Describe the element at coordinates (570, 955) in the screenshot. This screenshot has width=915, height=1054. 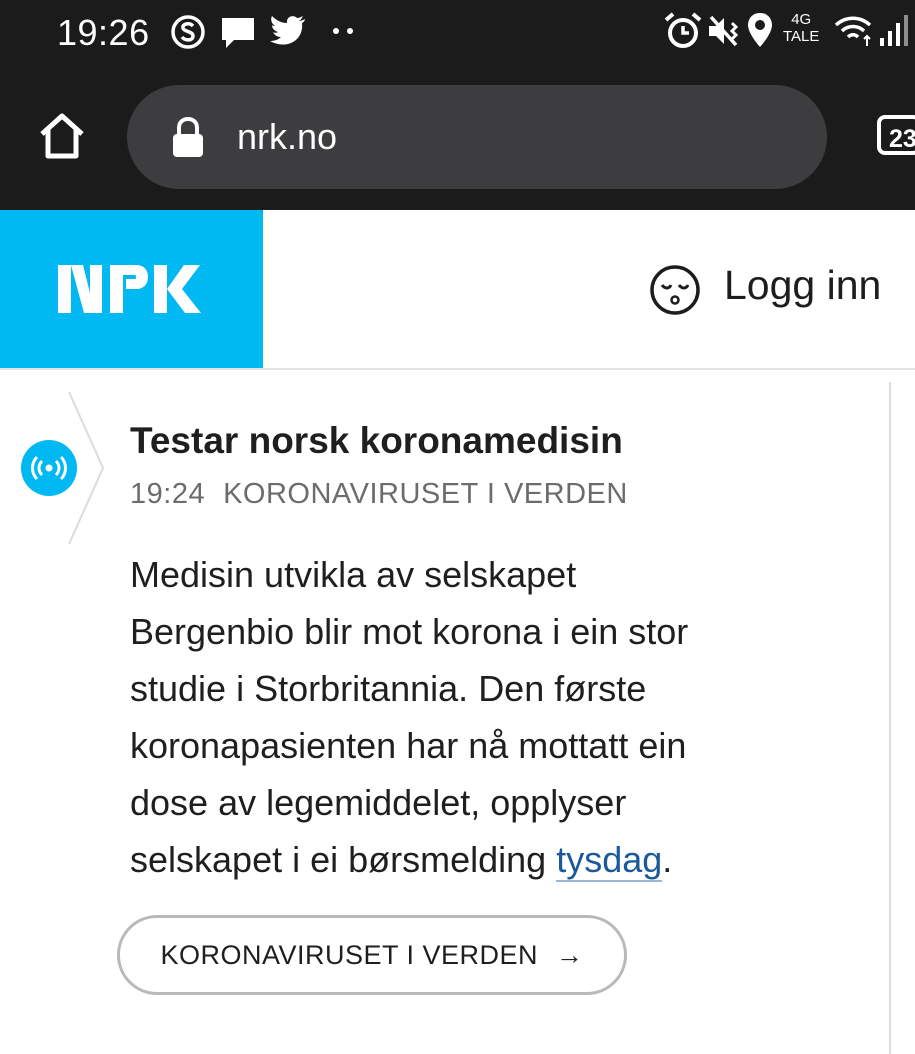
I see `arrow-right-icon: →` at that location.